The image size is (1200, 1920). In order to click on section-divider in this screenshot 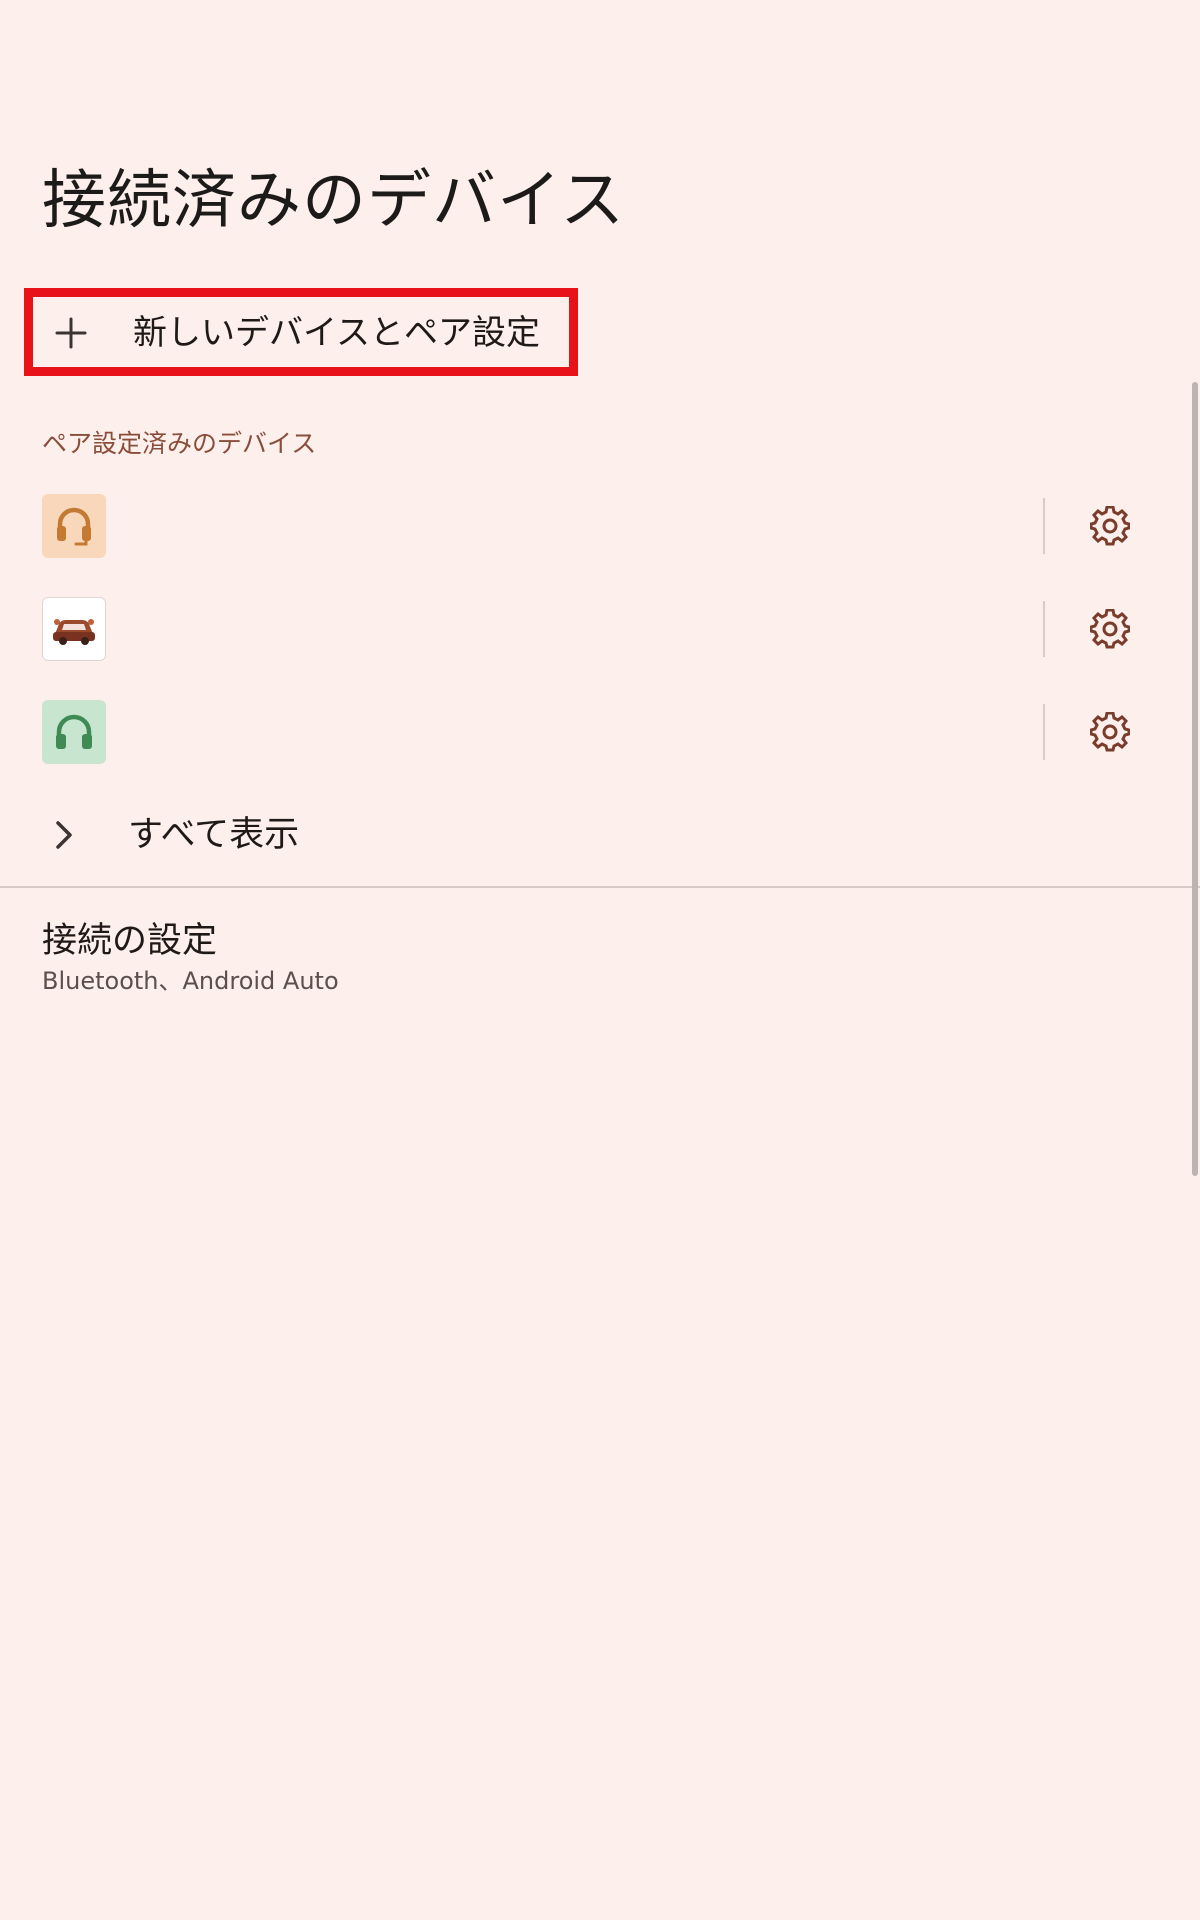, I will do `click(600, 887)`.